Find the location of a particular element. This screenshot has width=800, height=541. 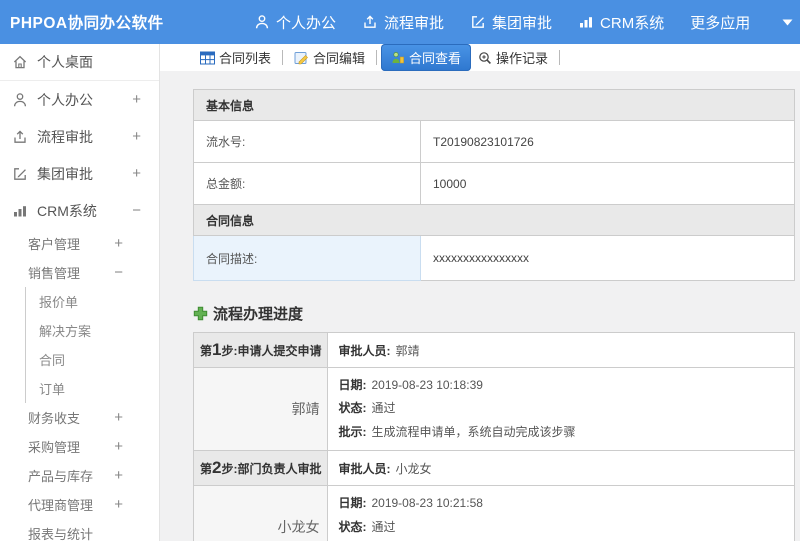

progress-title-text: 流程办理进度 is located at coordinates (258, 314).